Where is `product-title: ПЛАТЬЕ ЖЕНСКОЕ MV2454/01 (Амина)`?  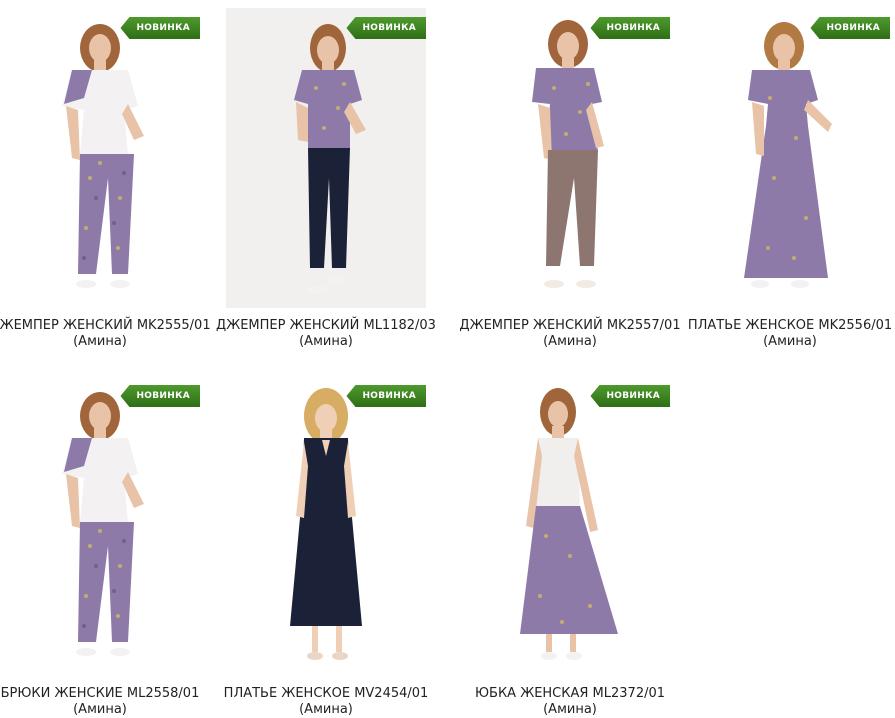
product-title: ПЛАТЬЕ ЖЕНСКОЕ MV2454/01 (Амина) is located at coordinates (326, 702).